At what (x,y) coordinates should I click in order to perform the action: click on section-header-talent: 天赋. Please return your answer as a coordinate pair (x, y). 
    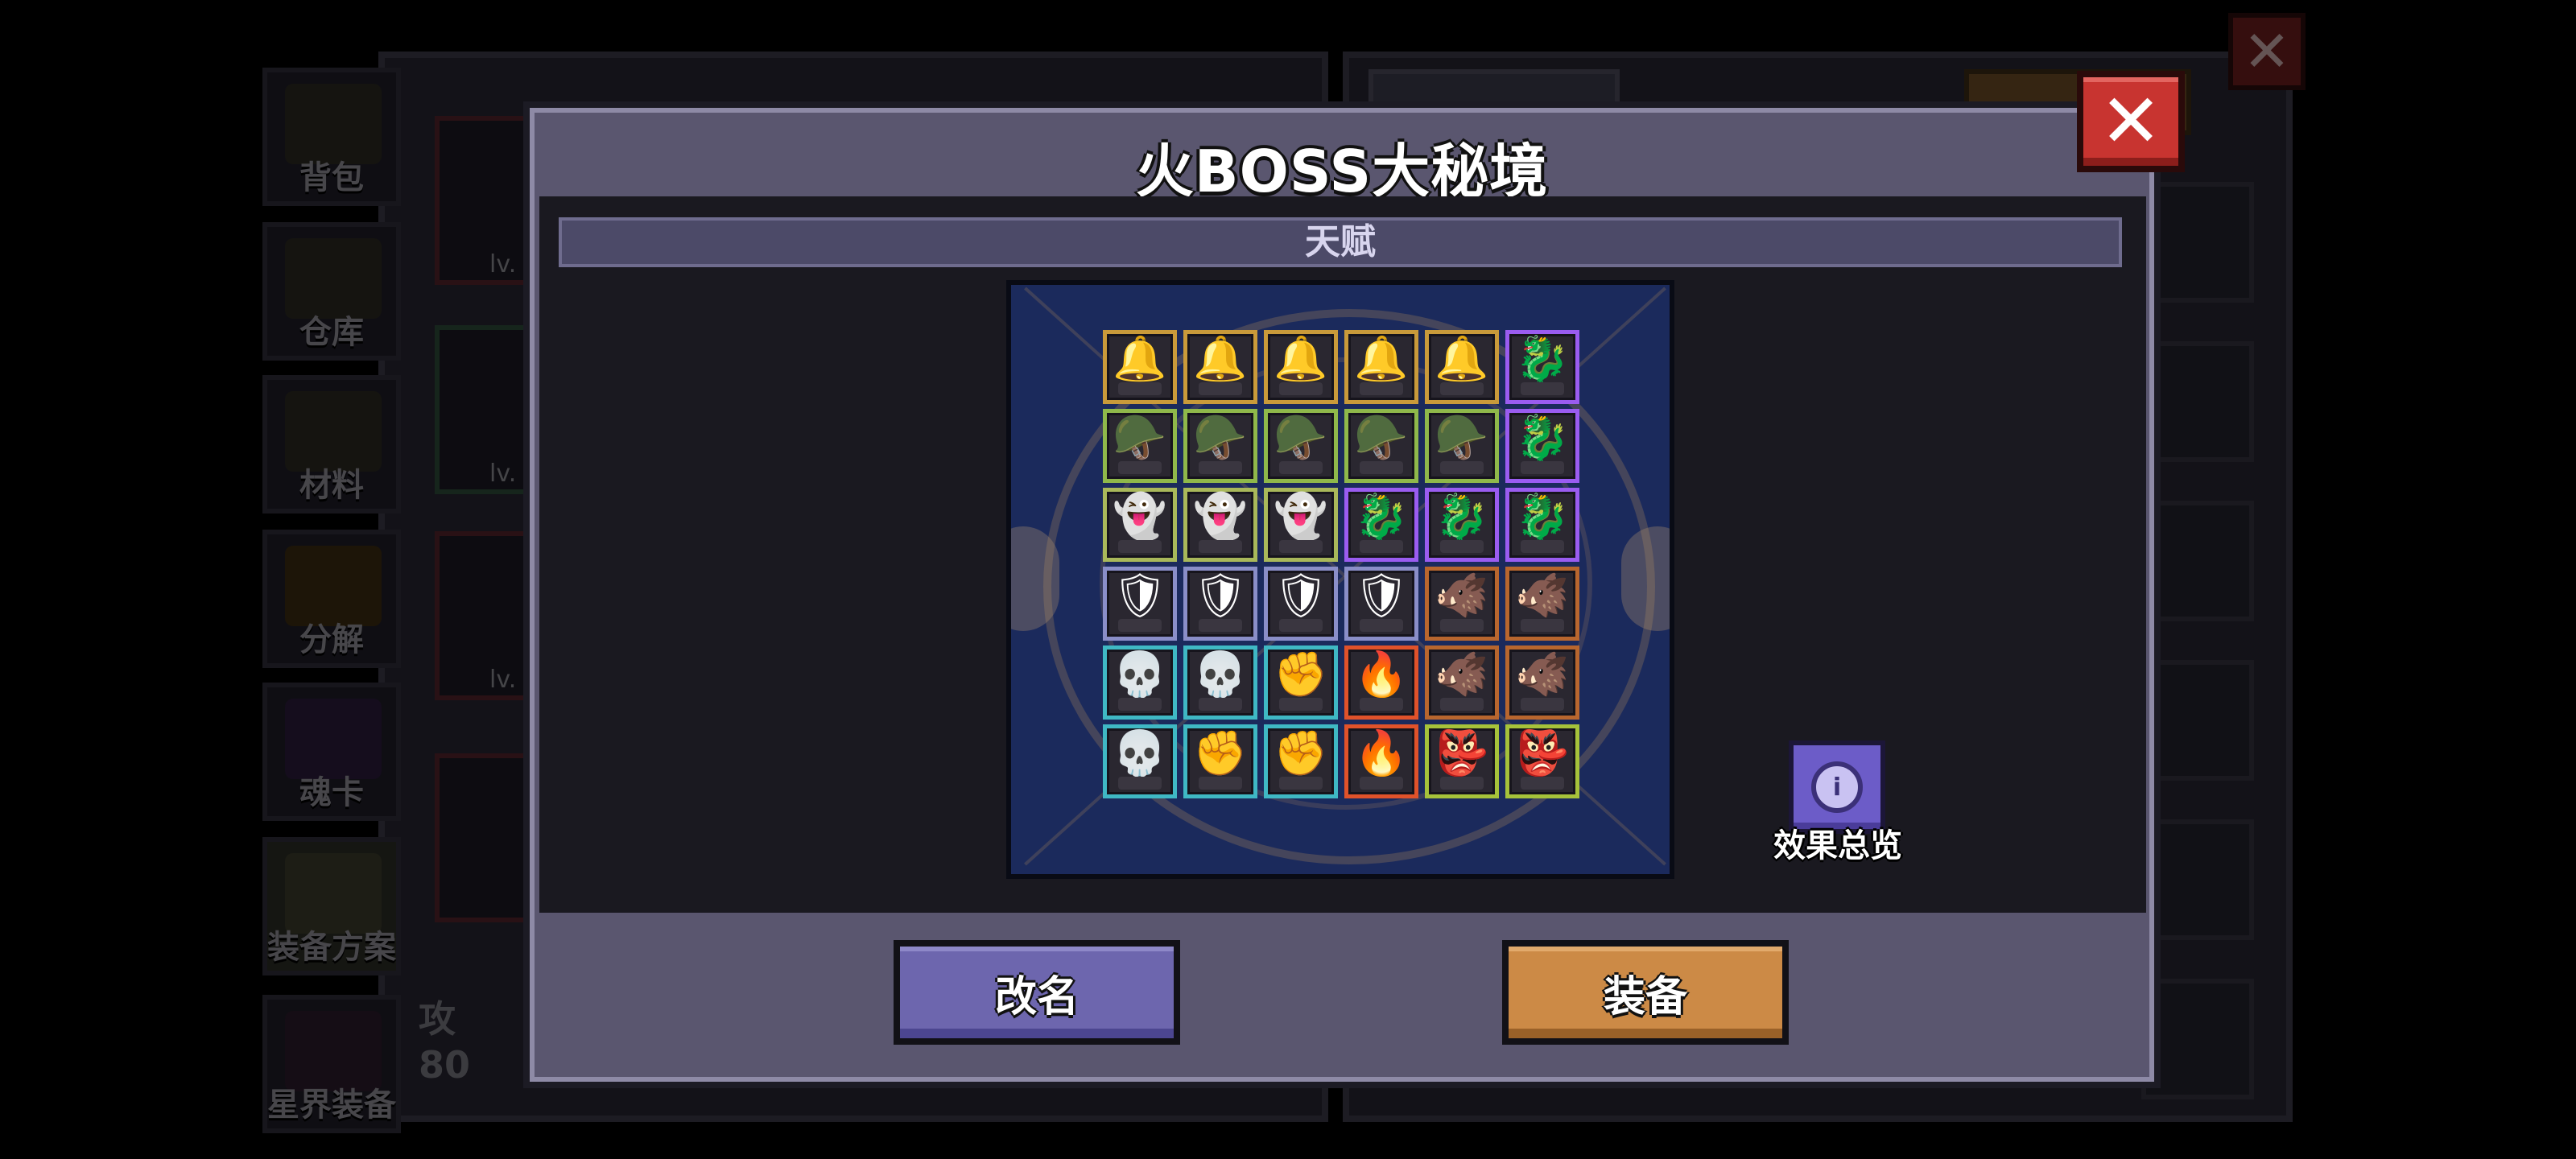
    Looking at the image, I should click on (1340, 242).